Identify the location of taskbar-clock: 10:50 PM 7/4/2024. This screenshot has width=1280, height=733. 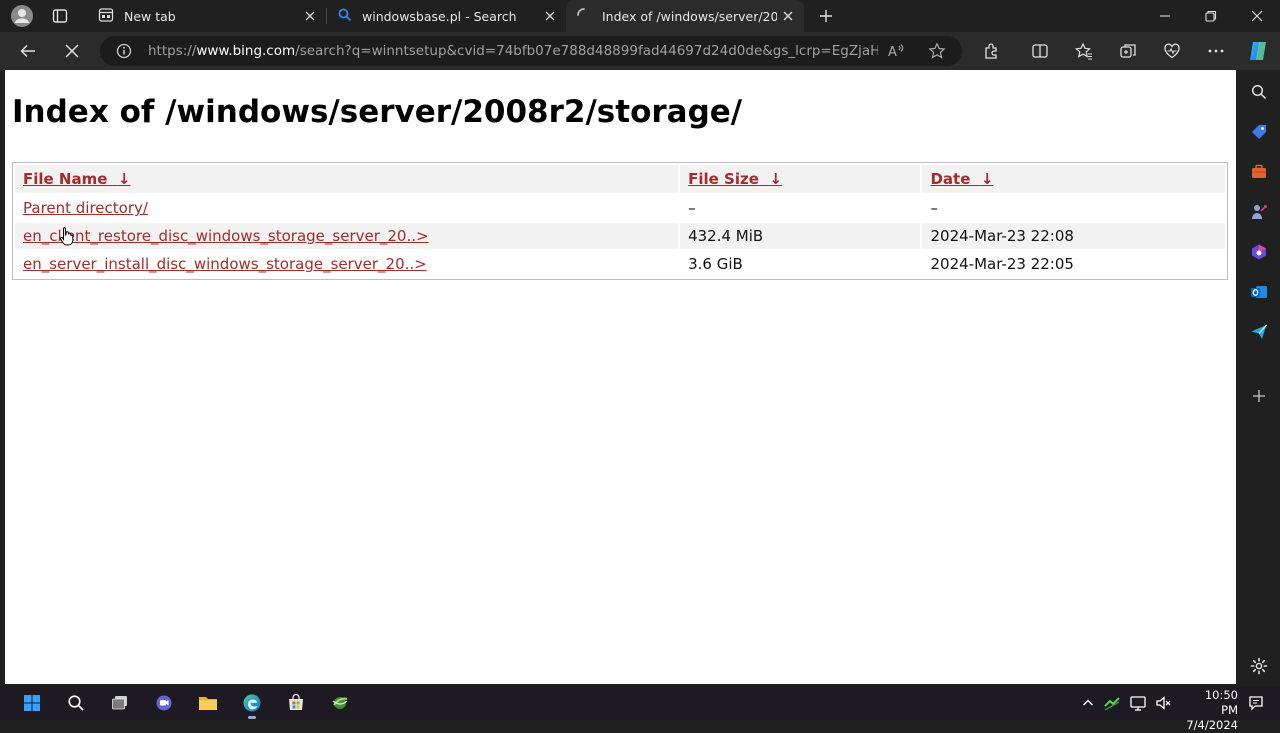
(1212, 710).